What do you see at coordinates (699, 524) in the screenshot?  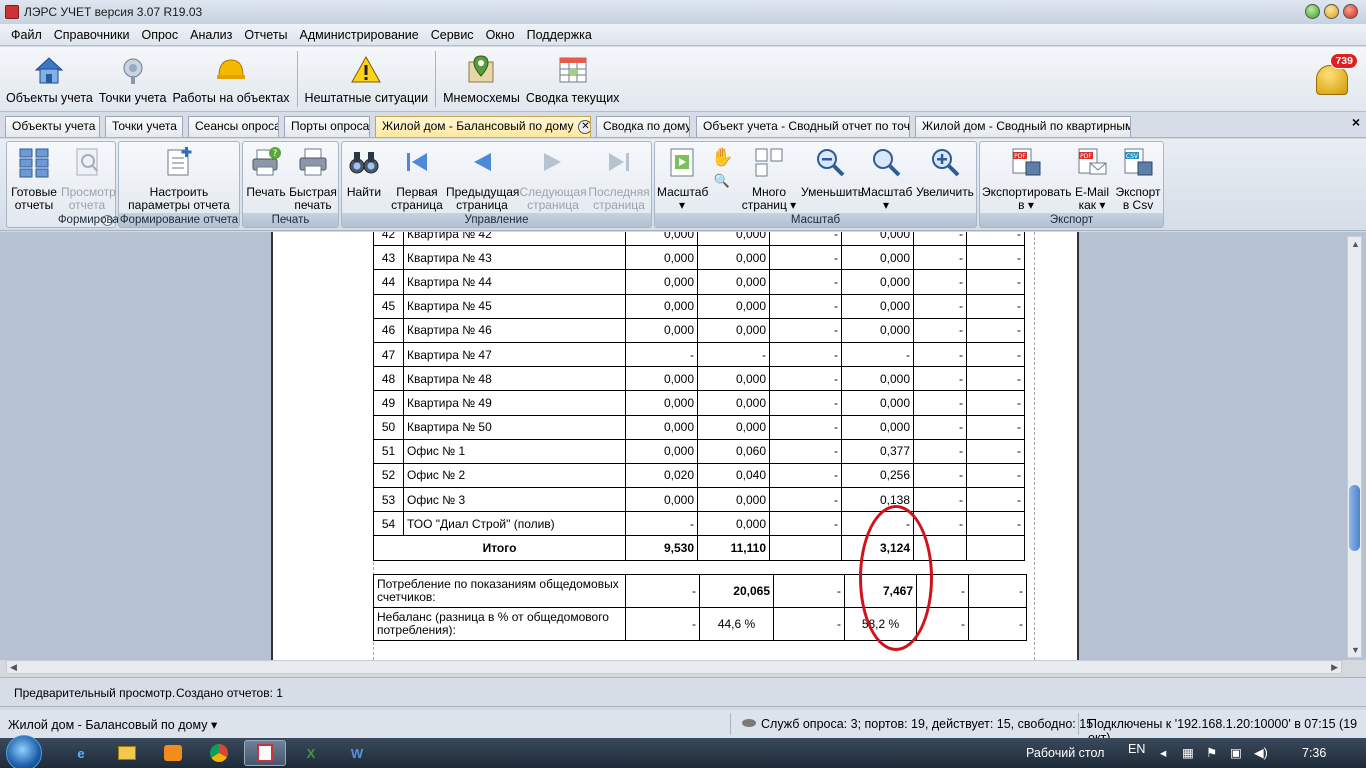 I see `table-row: 54 ТОО "Диал Строй" (полив) -0,000- - - -` at bounding box center [699, 524].